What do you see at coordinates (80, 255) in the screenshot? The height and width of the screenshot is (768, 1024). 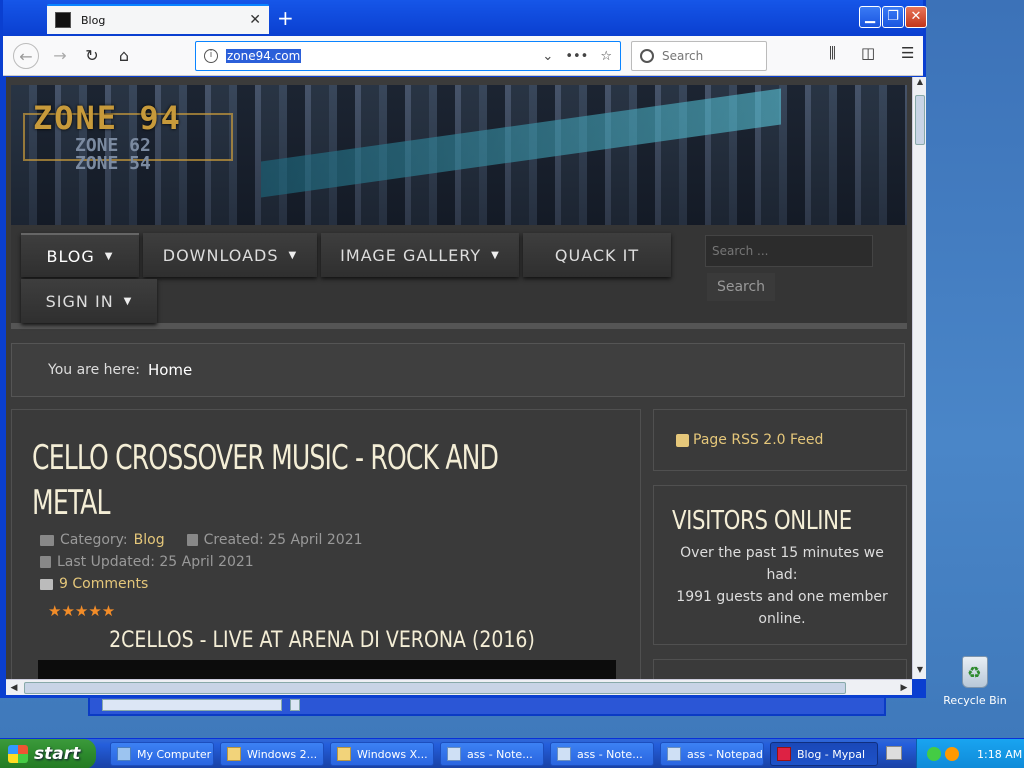 I see `menu-item-blog: BLOG ▼` at bounding box center [80, 255].